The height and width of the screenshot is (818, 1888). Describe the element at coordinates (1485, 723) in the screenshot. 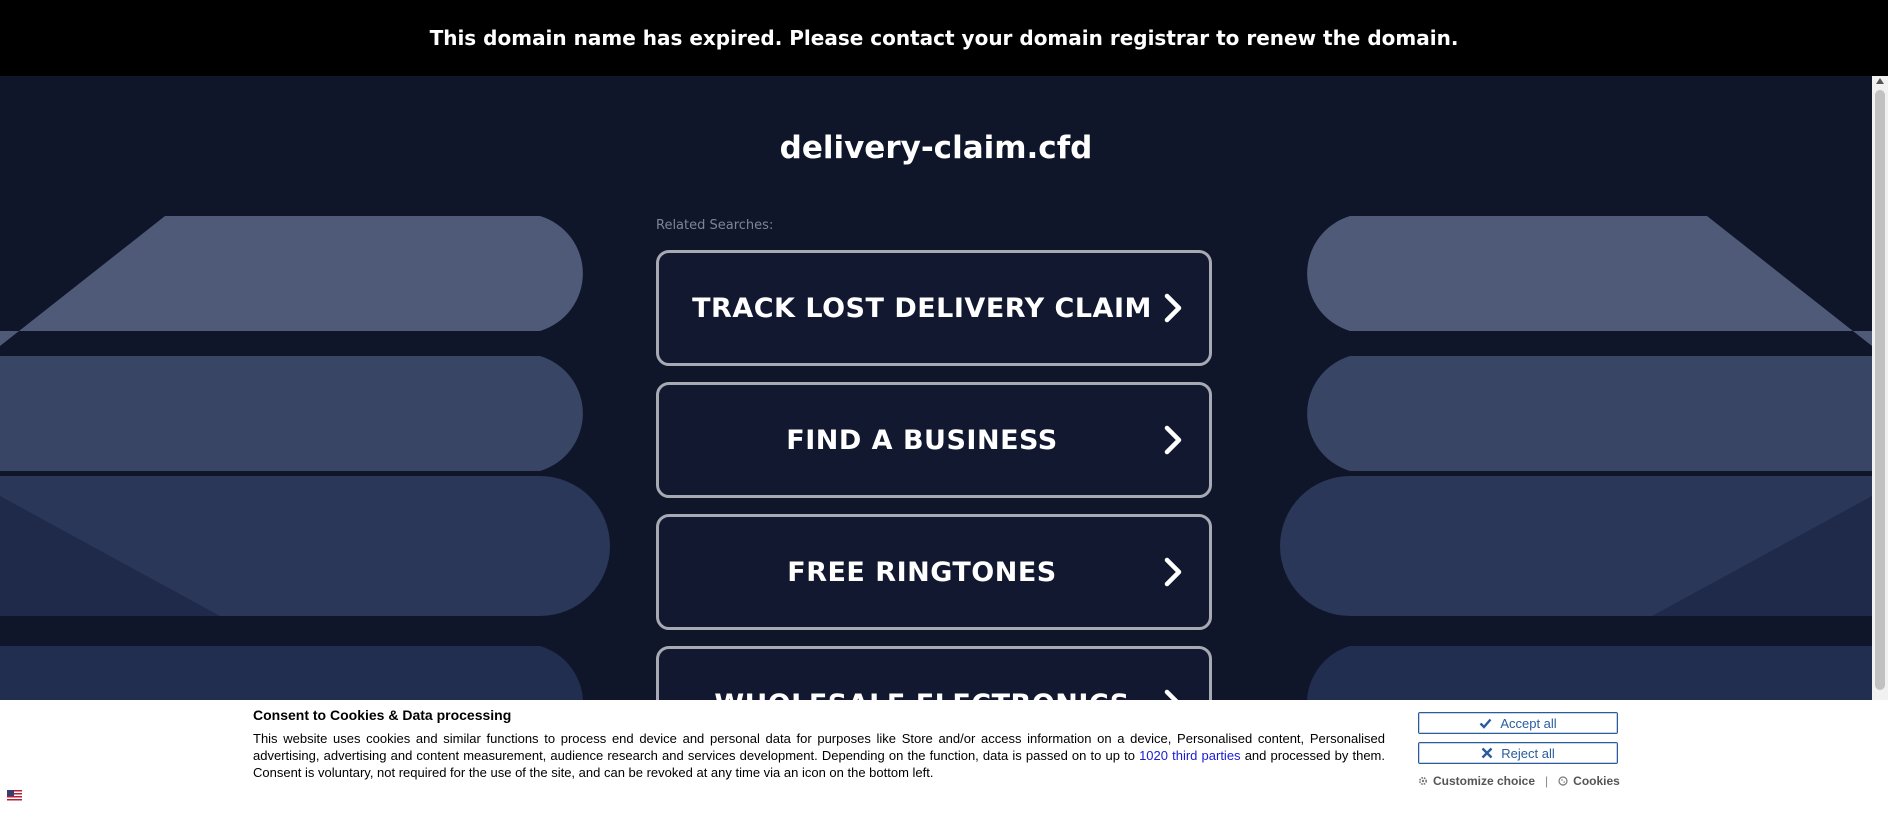

I see `checkmark-icon` at that location.